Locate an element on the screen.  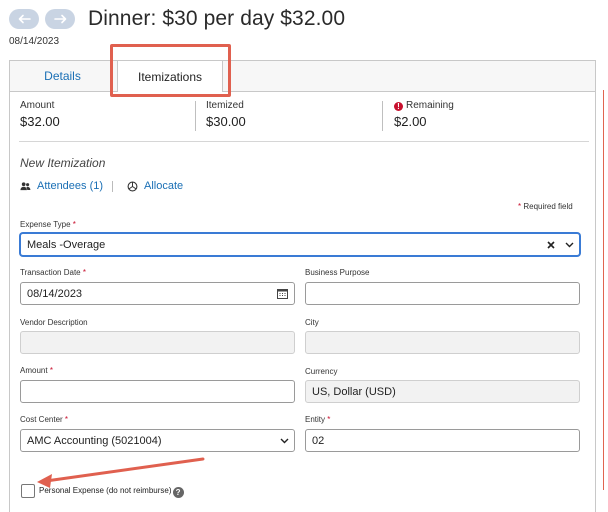
cost-center-label: Cost Center * is located at coordinates (44, 419).